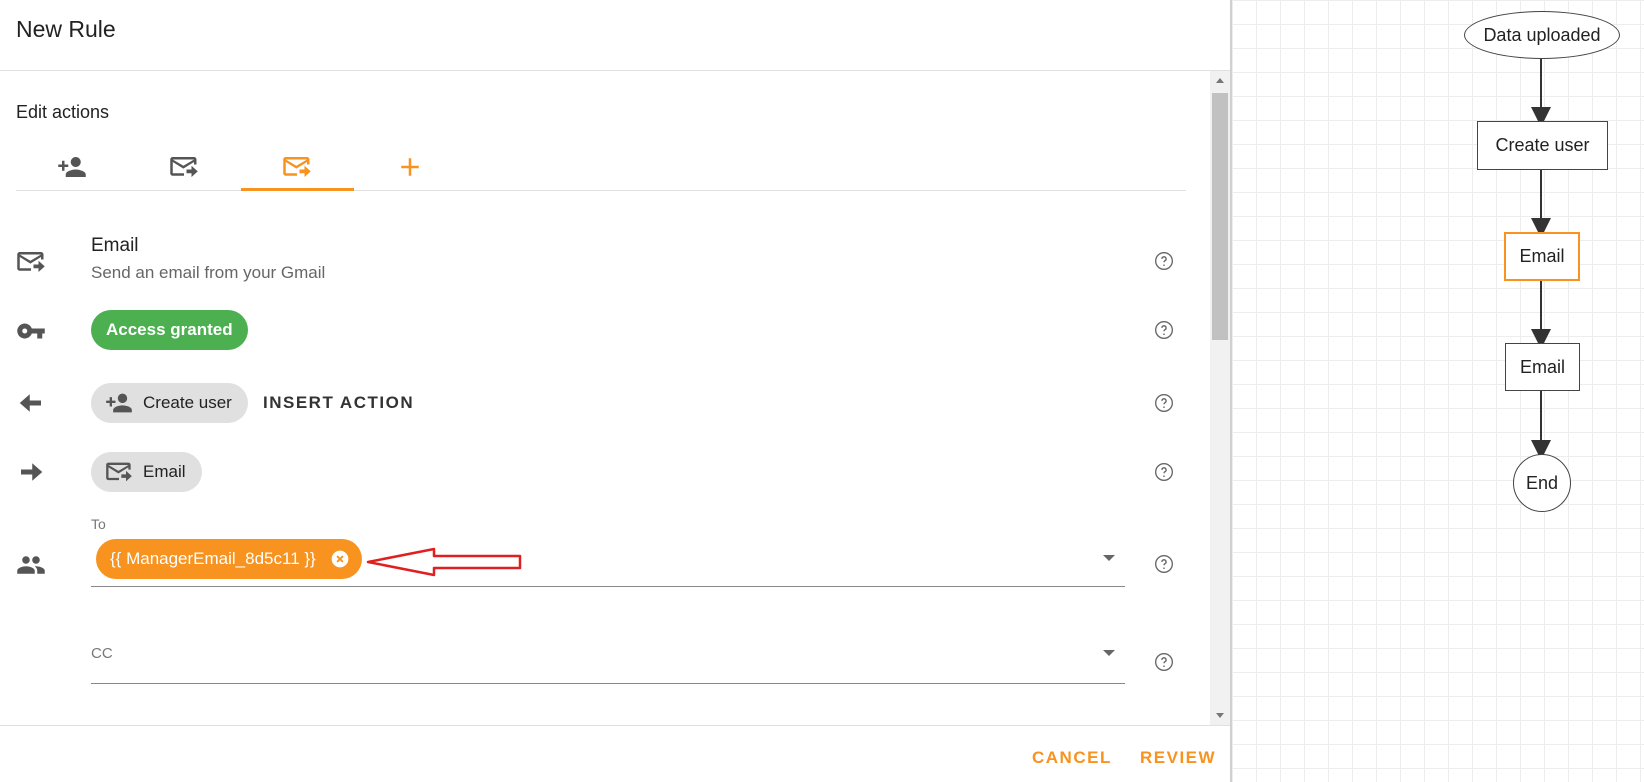 The height and width of the screenshot is (782, 1644). Describe the element at coordinates (187, 402) in the screenshot. I see `chip-label: Create user` at that location.